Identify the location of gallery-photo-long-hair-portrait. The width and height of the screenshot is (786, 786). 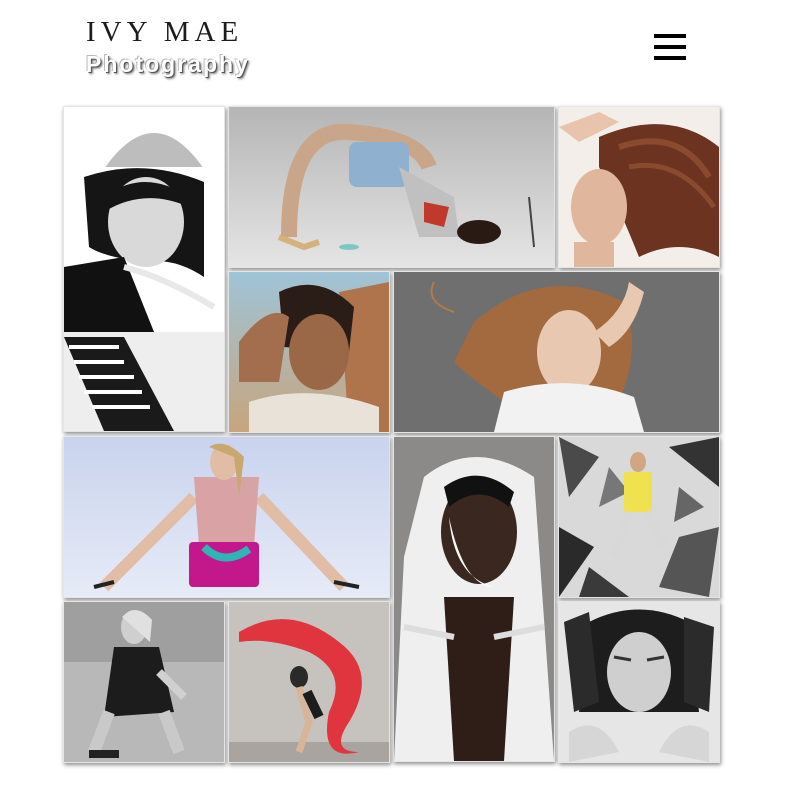
(639, 187).